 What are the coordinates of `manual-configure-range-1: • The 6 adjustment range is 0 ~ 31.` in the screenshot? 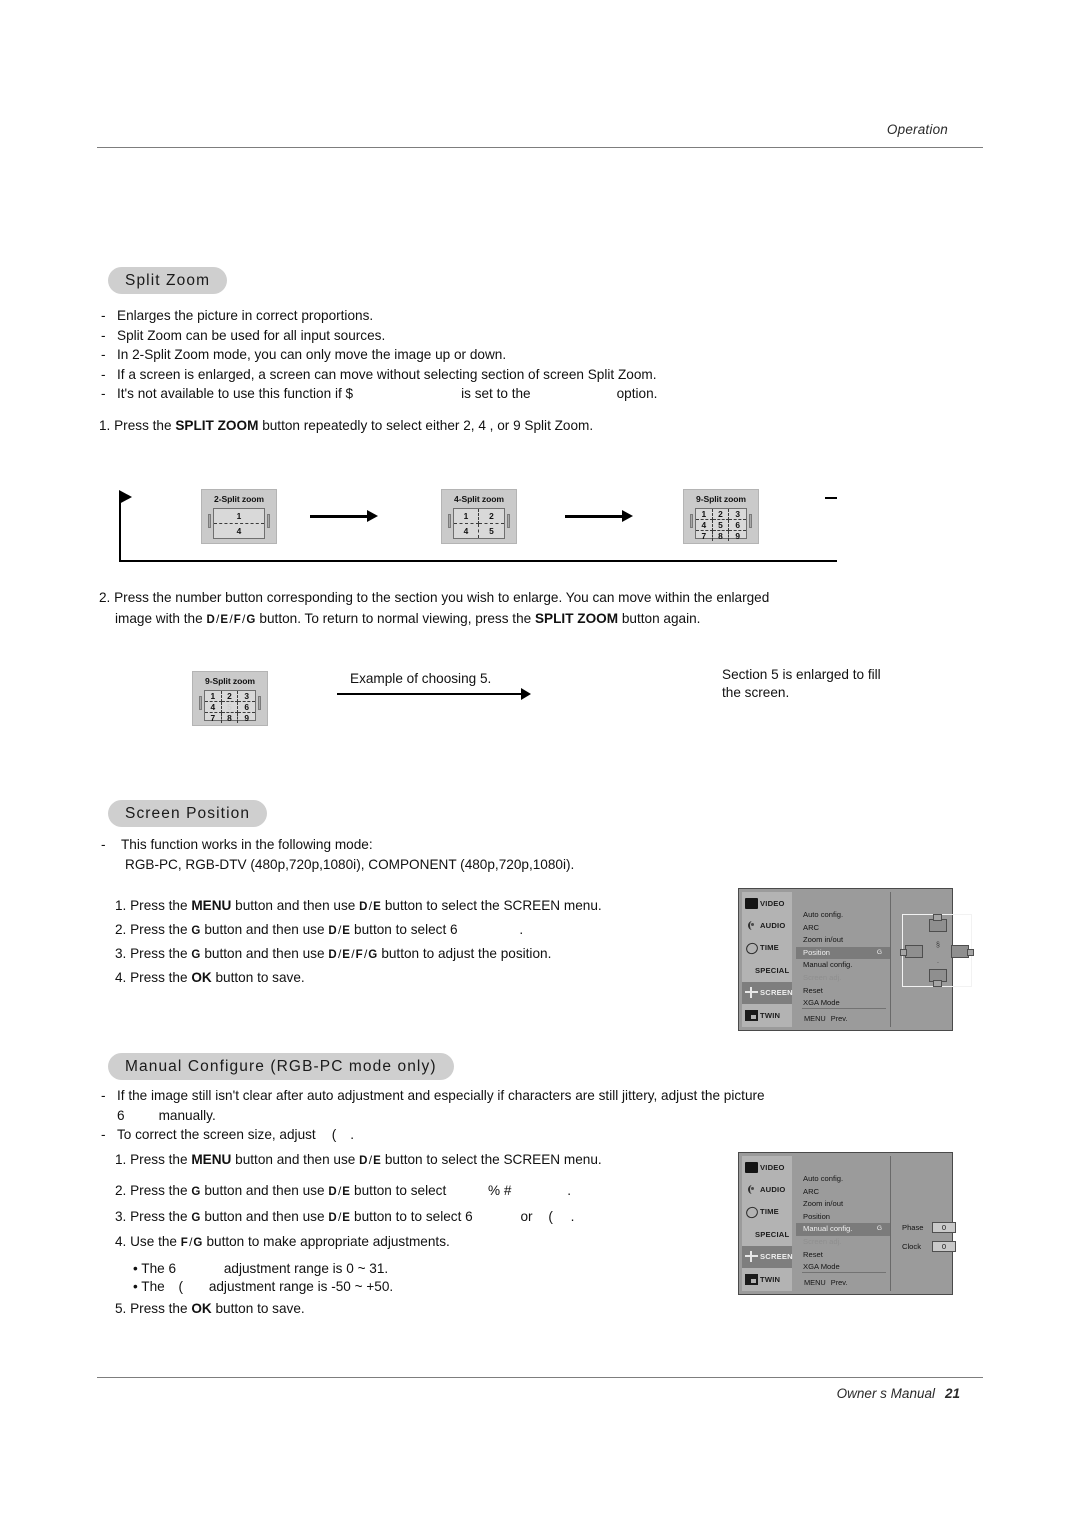 It's located at (260, 1269).